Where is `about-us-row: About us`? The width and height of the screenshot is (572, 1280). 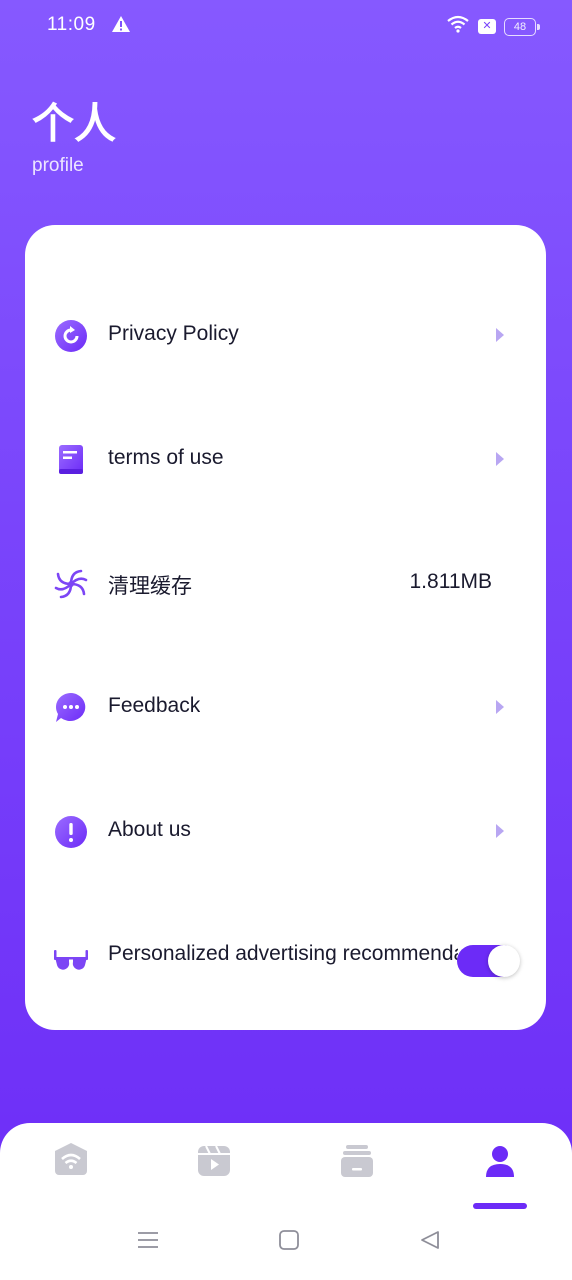
about-us-row: About us is located at coordinates (285, 830).